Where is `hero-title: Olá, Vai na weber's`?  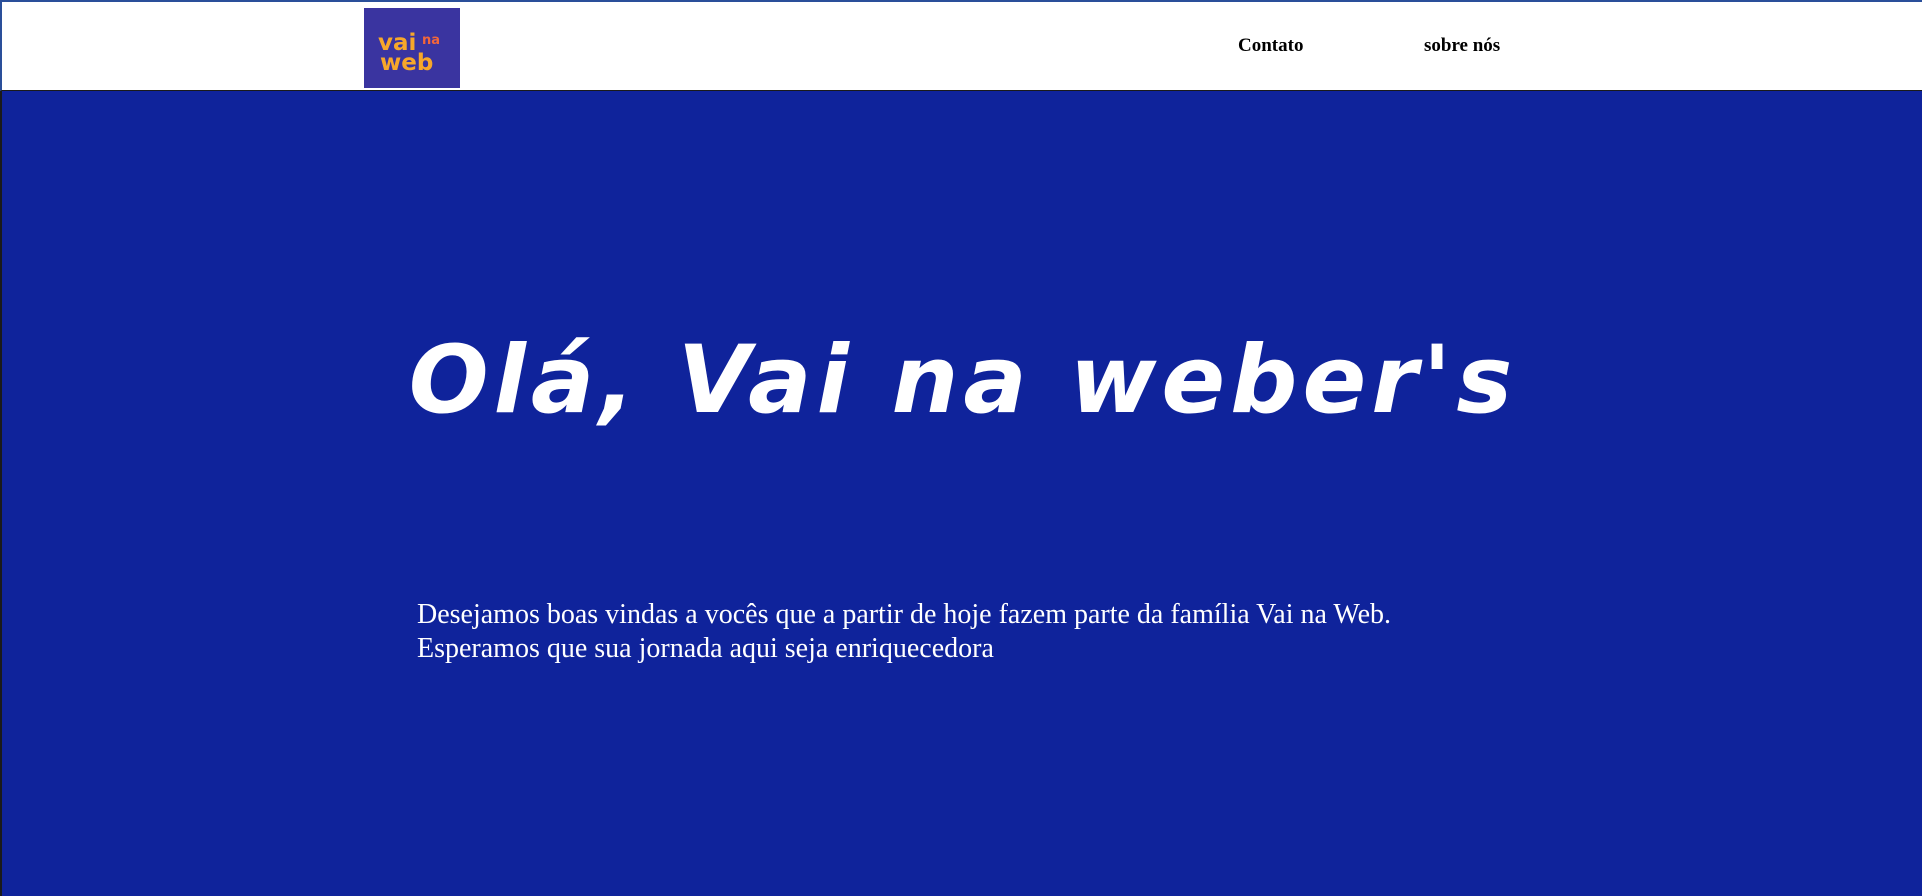
hero-title: Olá, Vai na weber's is located at coordinates (963, 380).